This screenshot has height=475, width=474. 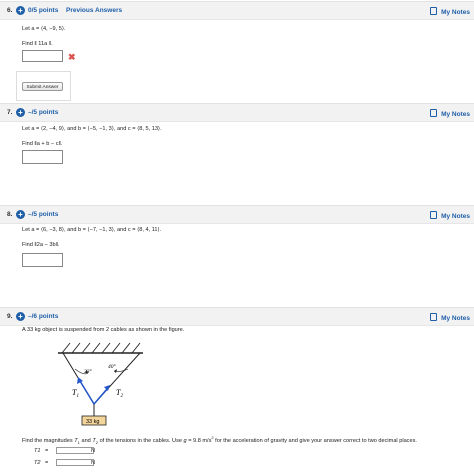 What do you see at coordinates (42, 86) in the screenshot?
I see `submit-answer-button: Submit Answer` at bounding box center [42, 86].